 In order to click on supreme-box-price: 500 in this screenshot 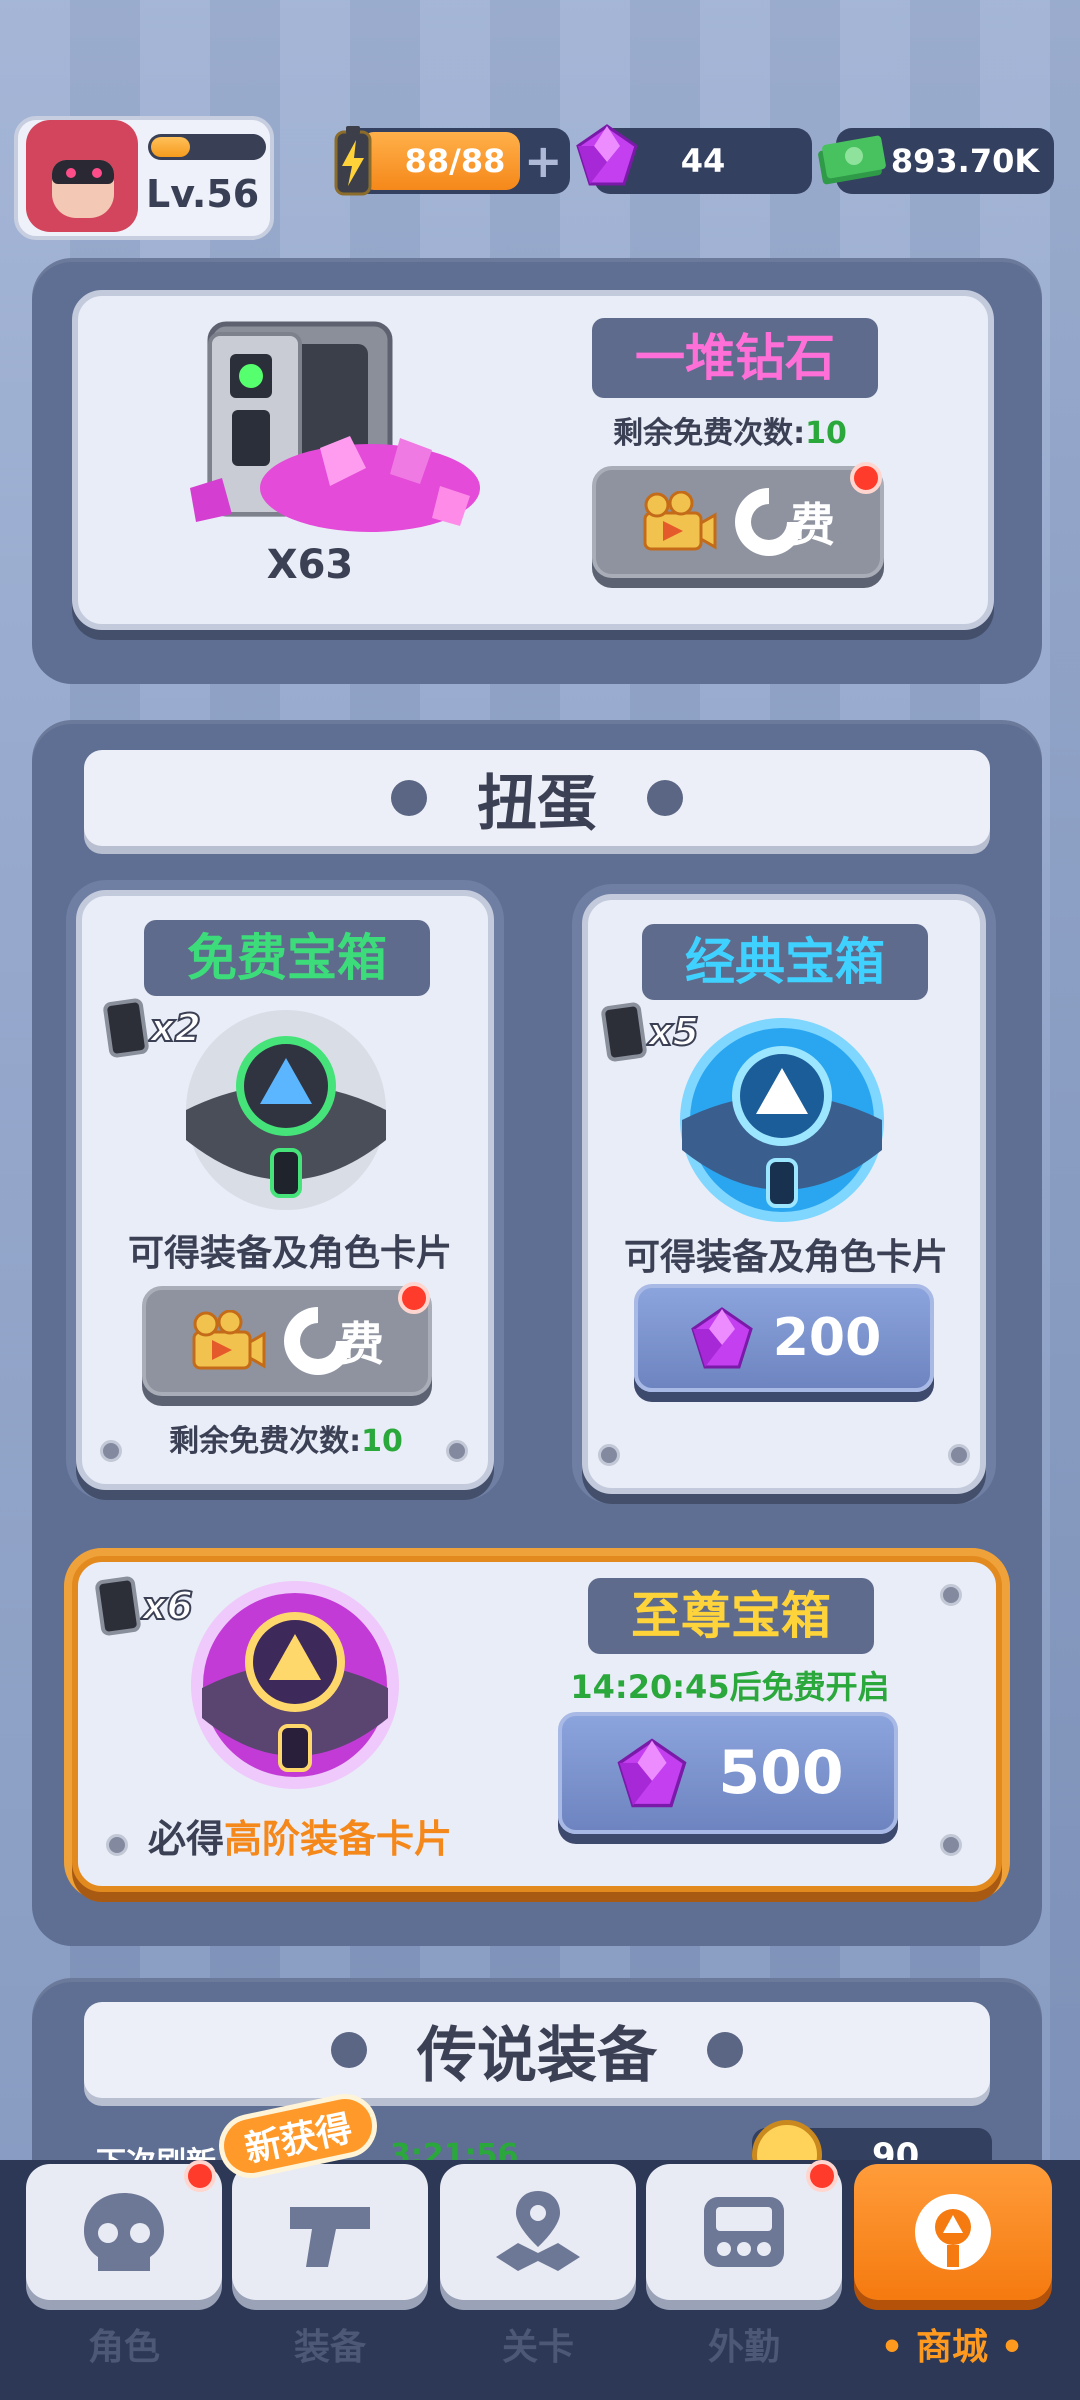, I will do `click(781, 1773)`.